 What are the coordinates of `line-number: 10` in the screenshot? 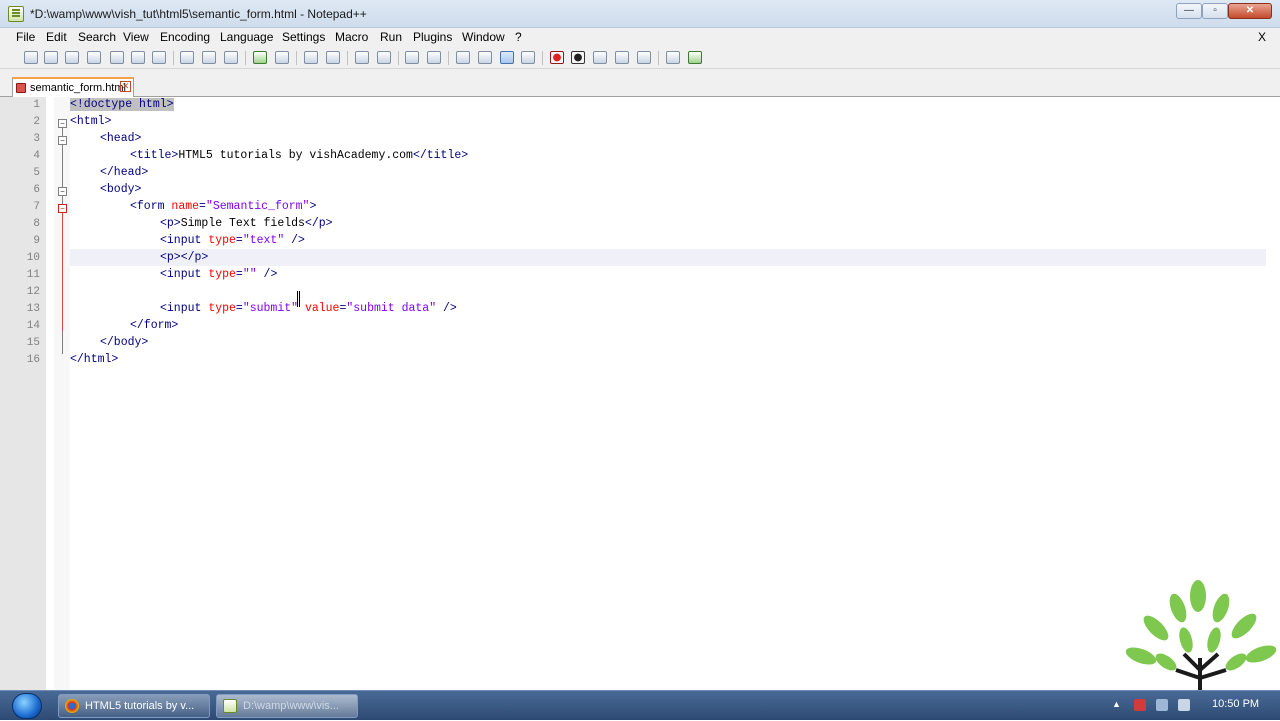 It's located at (33, 258).